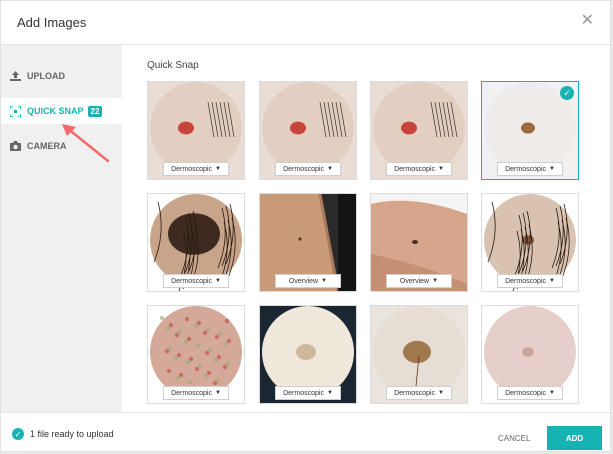  What do you see at coordinates (173, 65) in the screenshot?
I see `section-title: Quick Snap` at bounding box center [173, 65].